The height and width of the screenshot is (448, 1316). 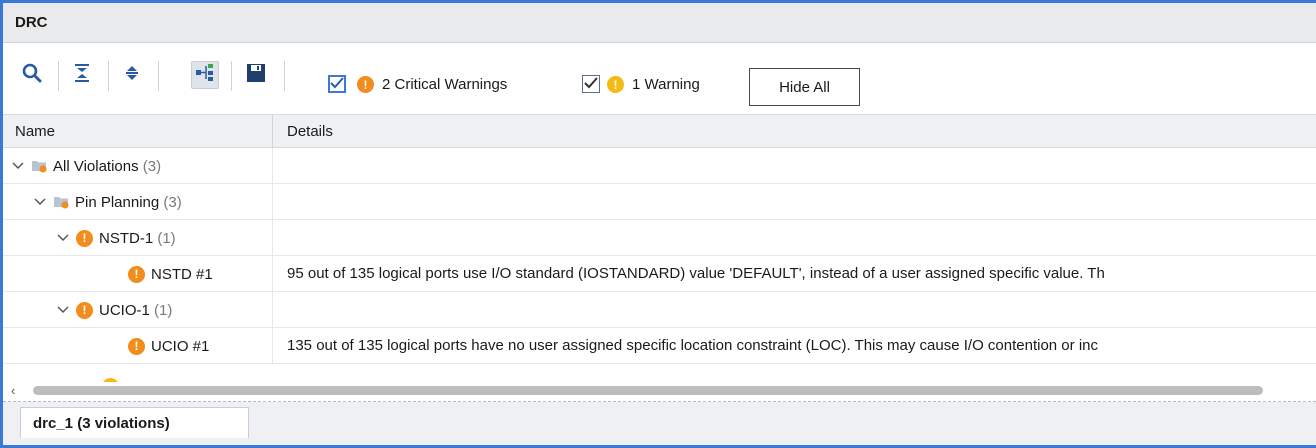 What do you see at coordinates (31, 22) in the screenshot?
I see `panel-title: DRC` at bounding box center [31, 22].